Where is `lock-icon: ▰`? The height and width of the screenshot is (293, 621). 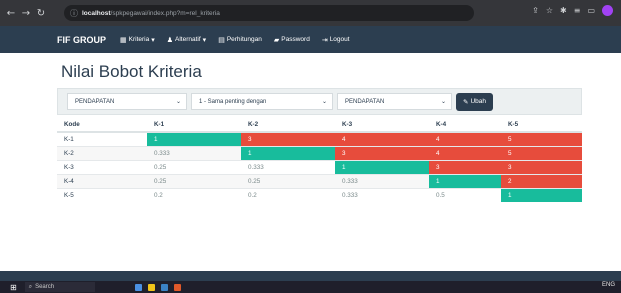
lock-icon: ▰ is located at coordinates (276, 39).